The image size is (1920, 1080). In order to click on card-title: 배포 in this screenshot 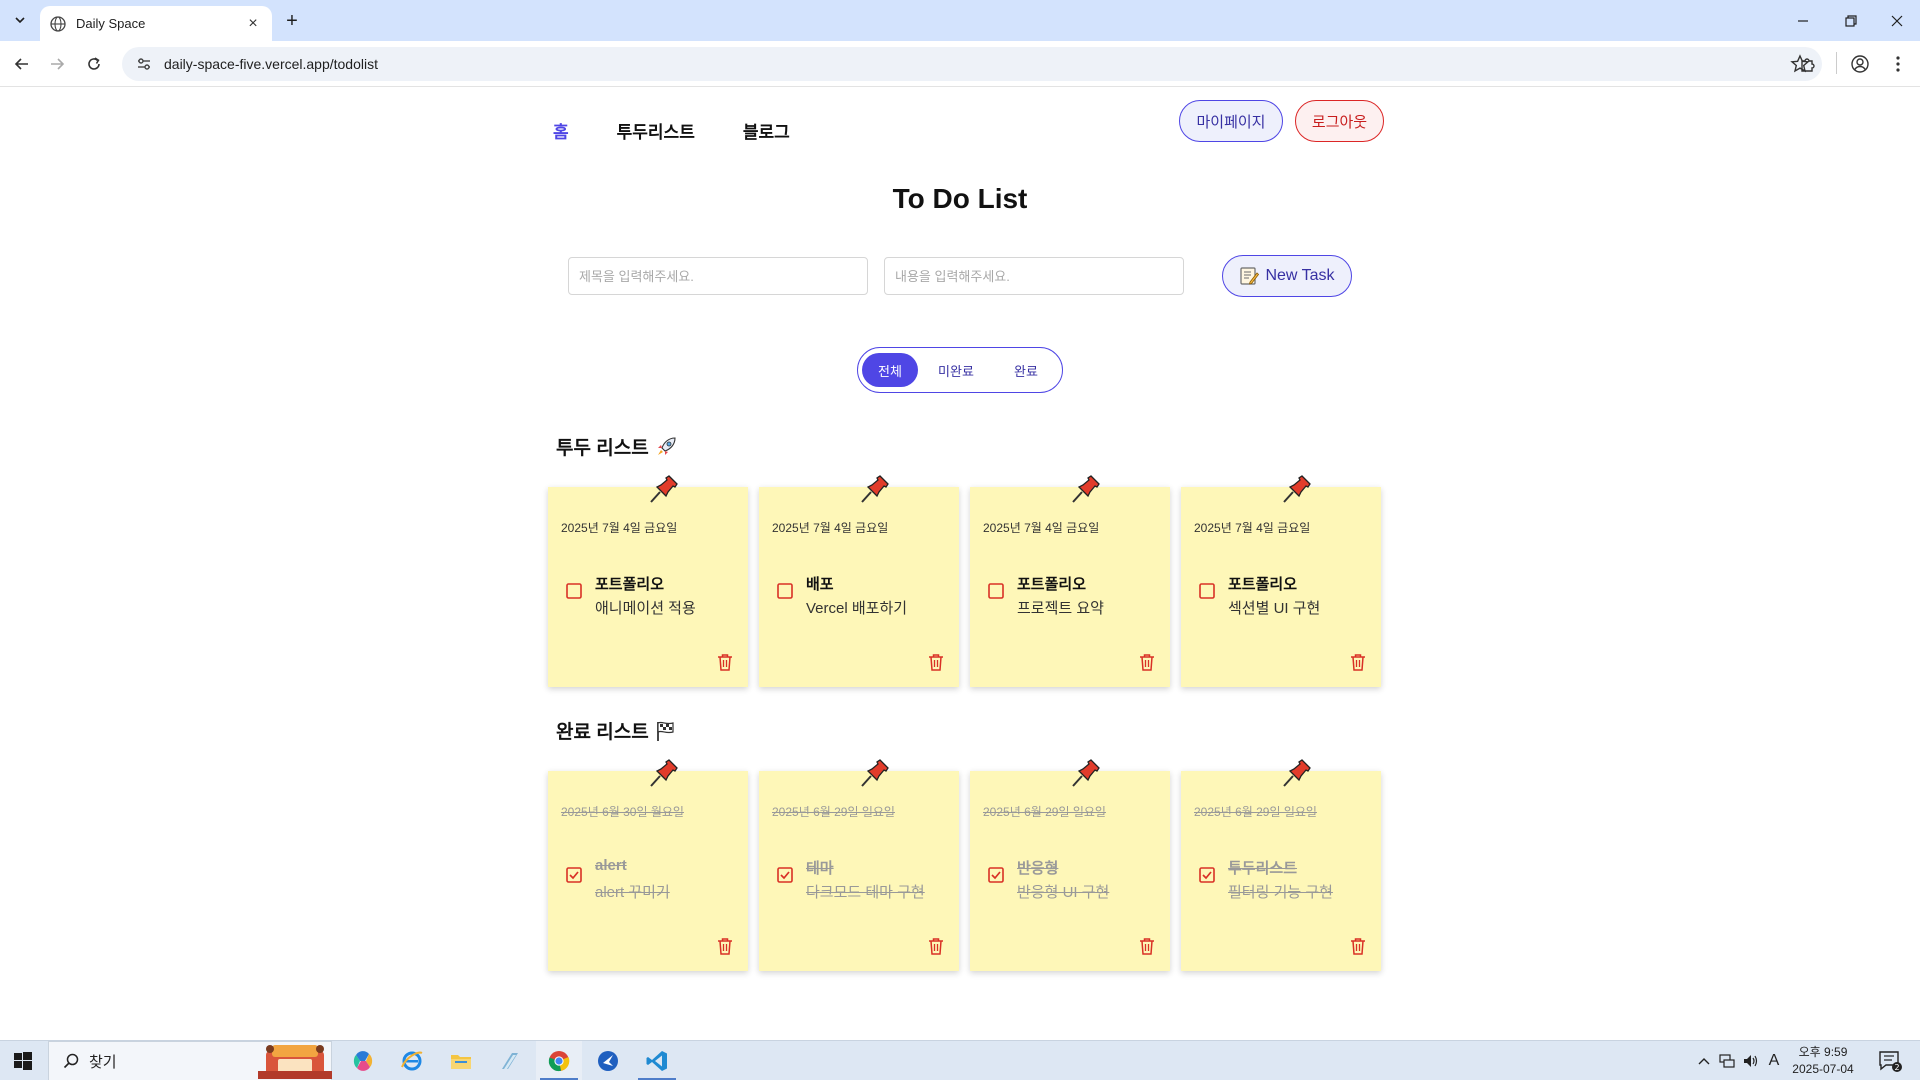, I will do `click(820, 584)`.